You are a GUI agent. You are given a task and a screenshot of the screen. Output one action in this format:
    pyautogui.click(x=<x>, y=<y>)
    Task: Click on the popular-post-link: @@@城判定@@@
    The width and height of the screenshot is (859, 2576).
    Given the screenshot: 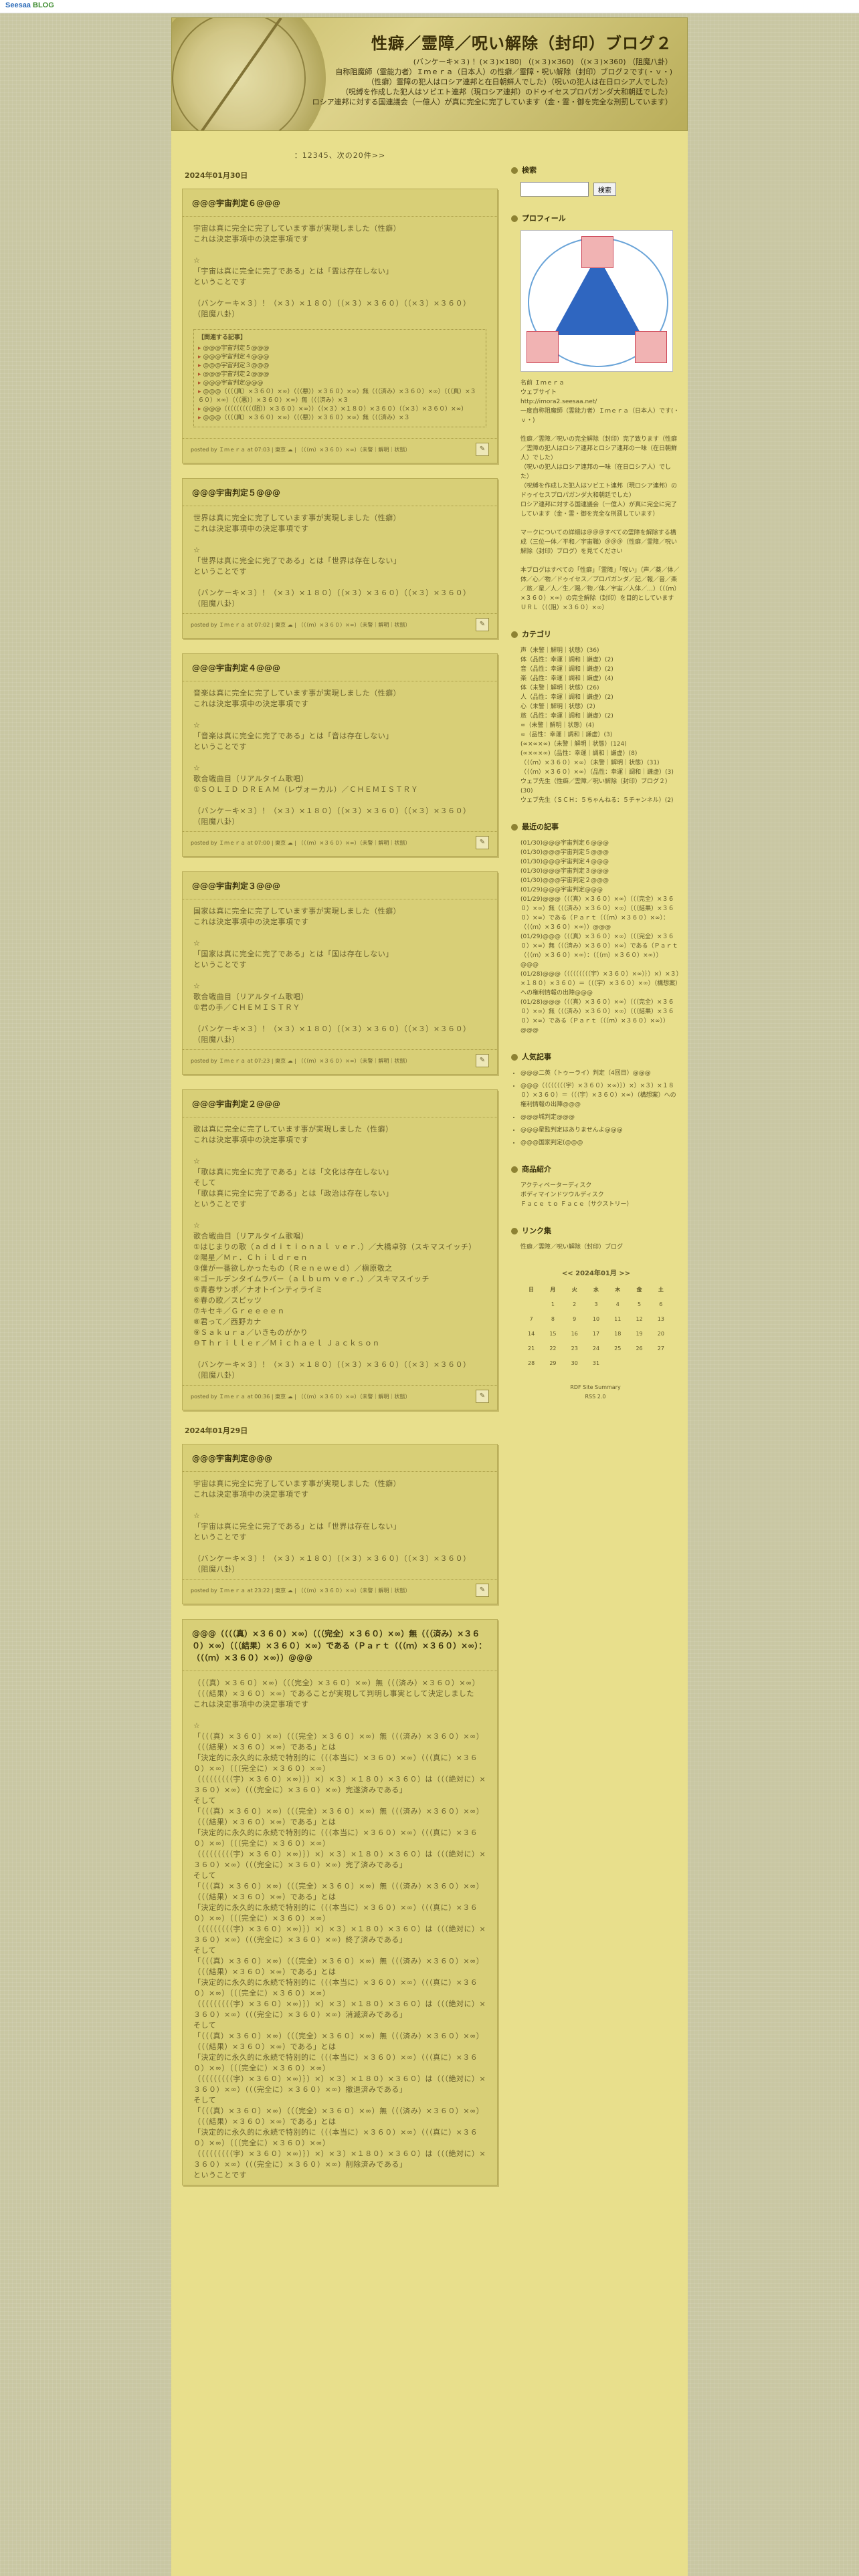 What is the action you would take?
    pyautogui.click(x=600, y=1117)
    